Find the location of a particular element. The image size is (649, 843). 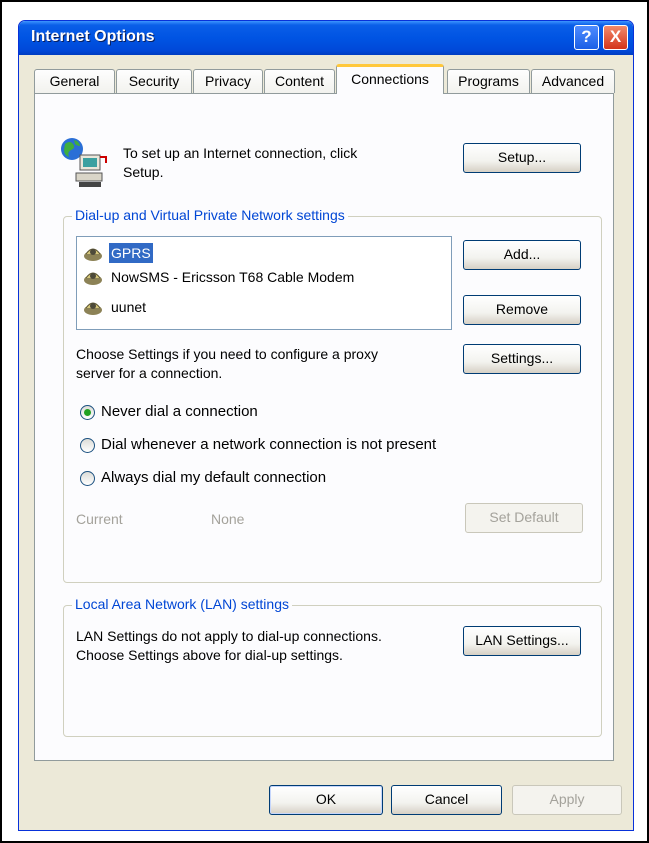

window-title: Internet Options is located at coordinates (93, 36).